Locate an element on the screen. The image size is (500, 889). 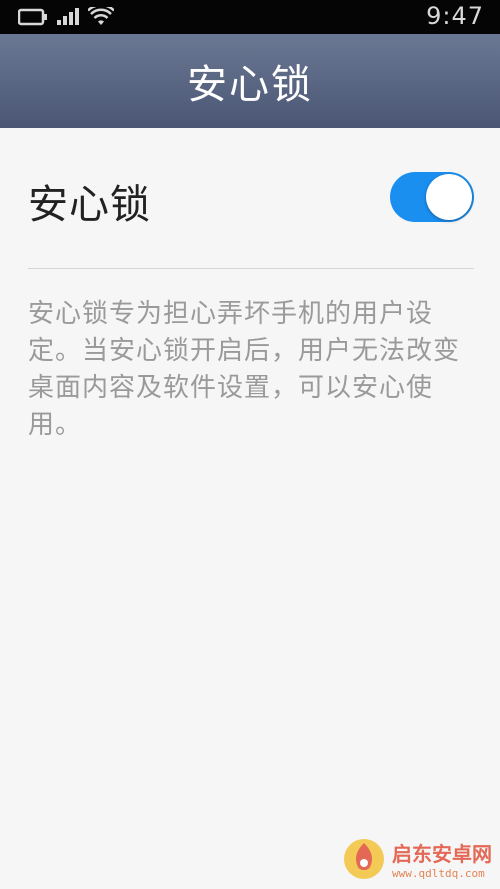
signal-icon is located at coordinates (68, 16).